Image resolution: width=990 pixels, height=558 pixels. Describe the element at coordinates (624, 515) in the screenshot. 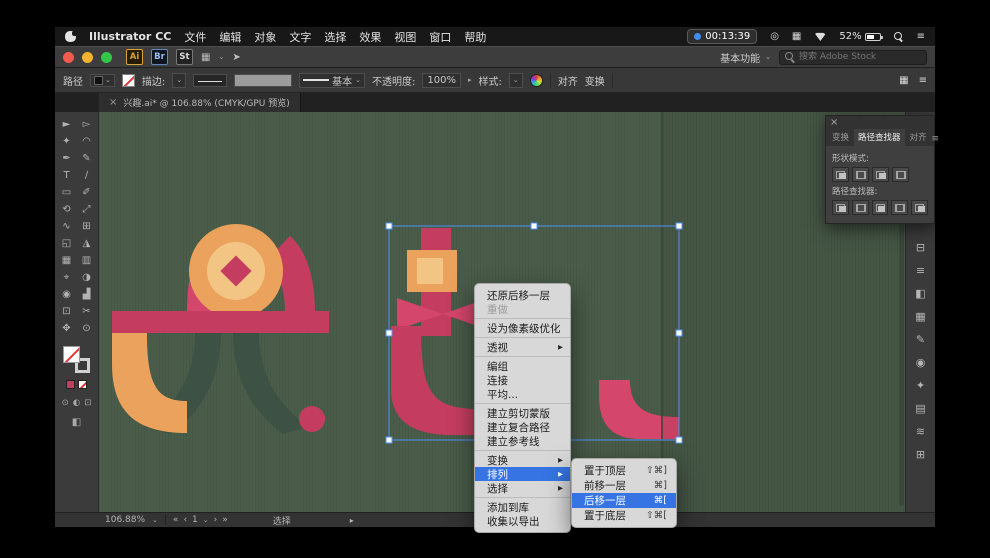

I see `submenu-item-send-to-back: 置于底层 ⇧⌘[` at that location.